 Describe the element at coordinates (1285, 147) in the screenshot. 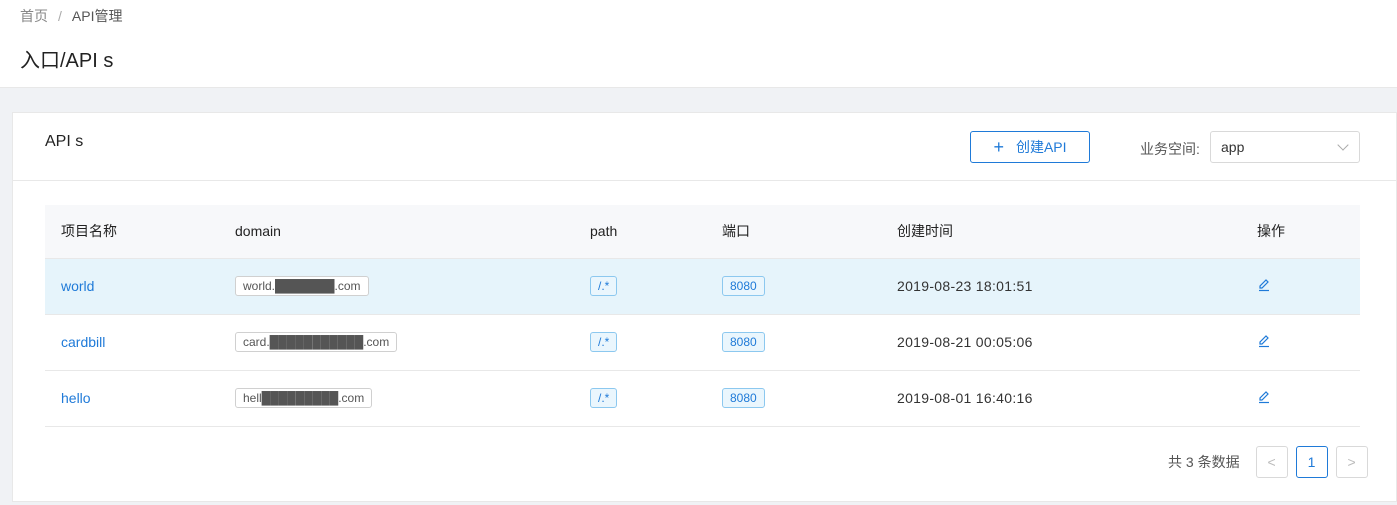

I see `business-space-select: app` at that location.